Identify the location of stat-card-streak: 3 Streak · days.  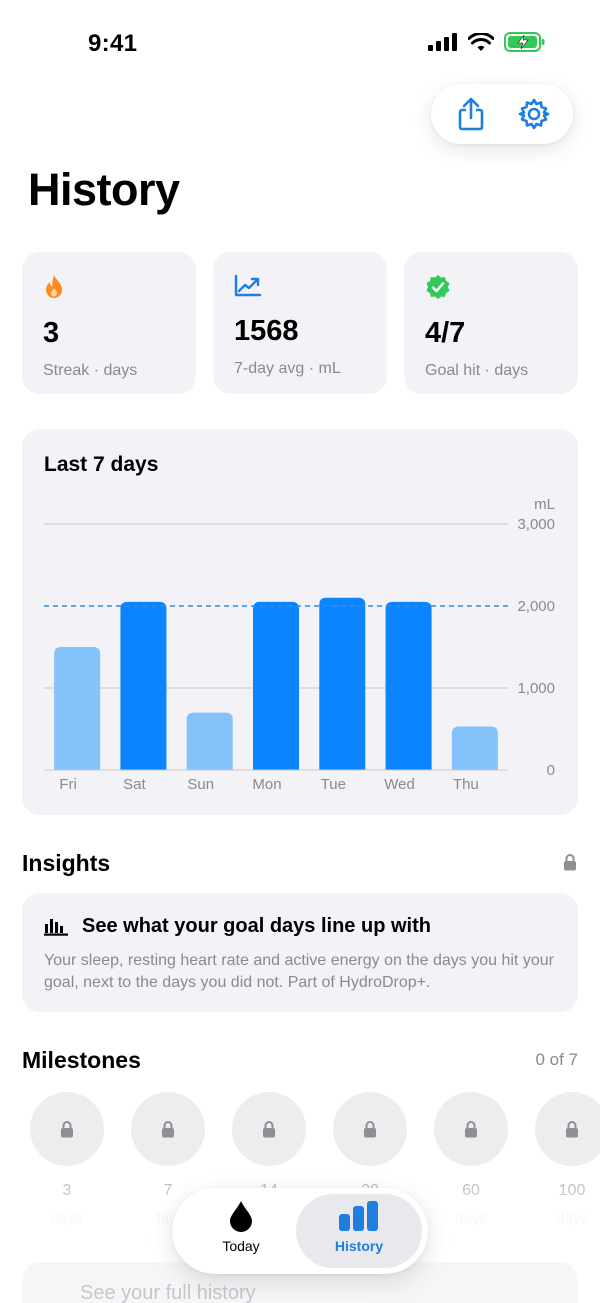
(109, 323).